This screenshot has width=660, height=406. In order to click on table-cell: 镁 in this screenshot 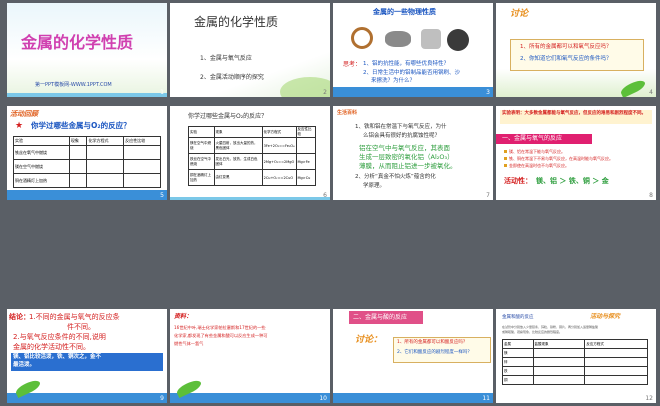, I will do `click(518, 353)`.